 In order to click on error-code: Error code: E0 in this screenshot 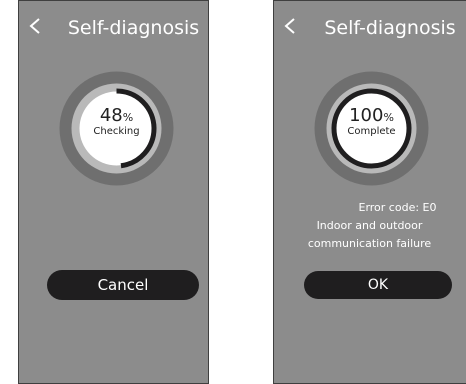, I will do `click(397, 207)`.